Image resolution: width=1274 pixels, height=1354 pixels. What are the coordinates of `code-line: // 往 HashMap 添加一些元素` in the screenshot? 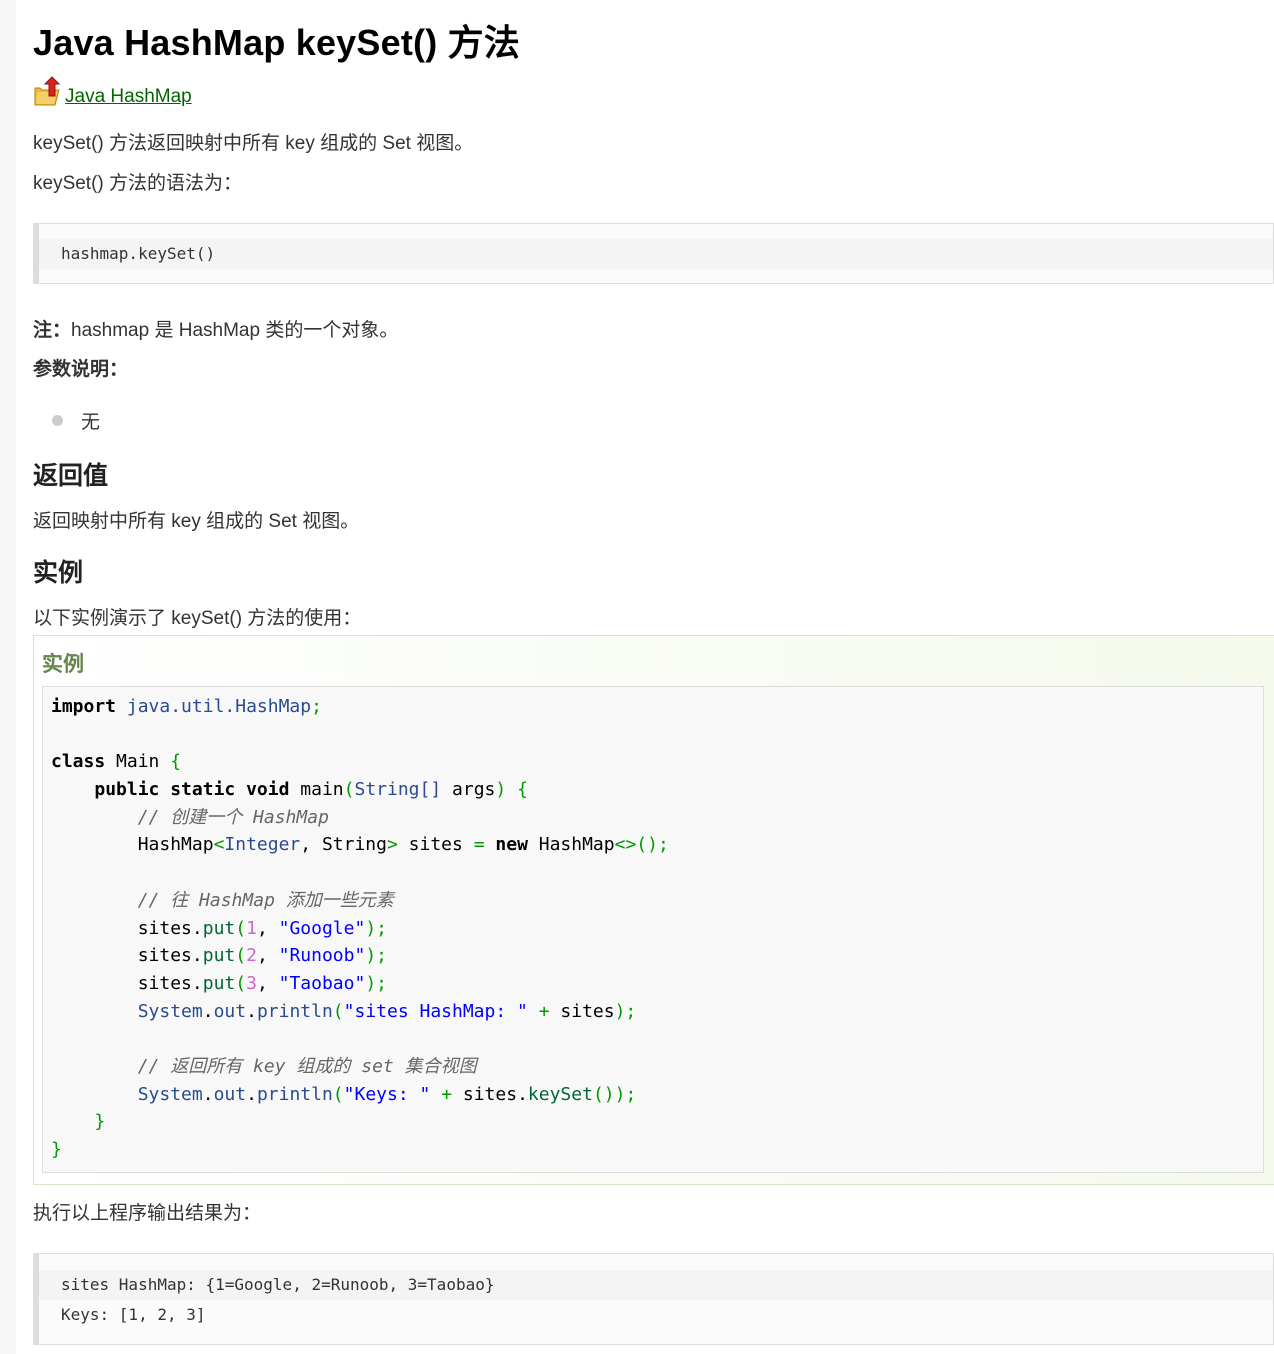 It's located at (265, 900).